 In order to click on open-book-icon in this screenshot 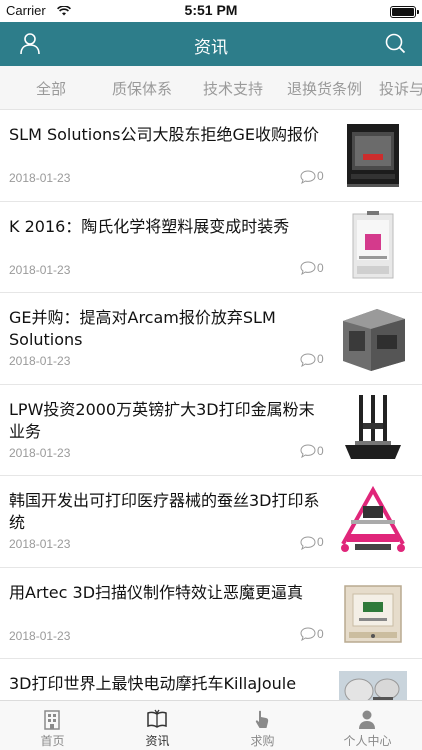, I will do `click(157, 718)`.